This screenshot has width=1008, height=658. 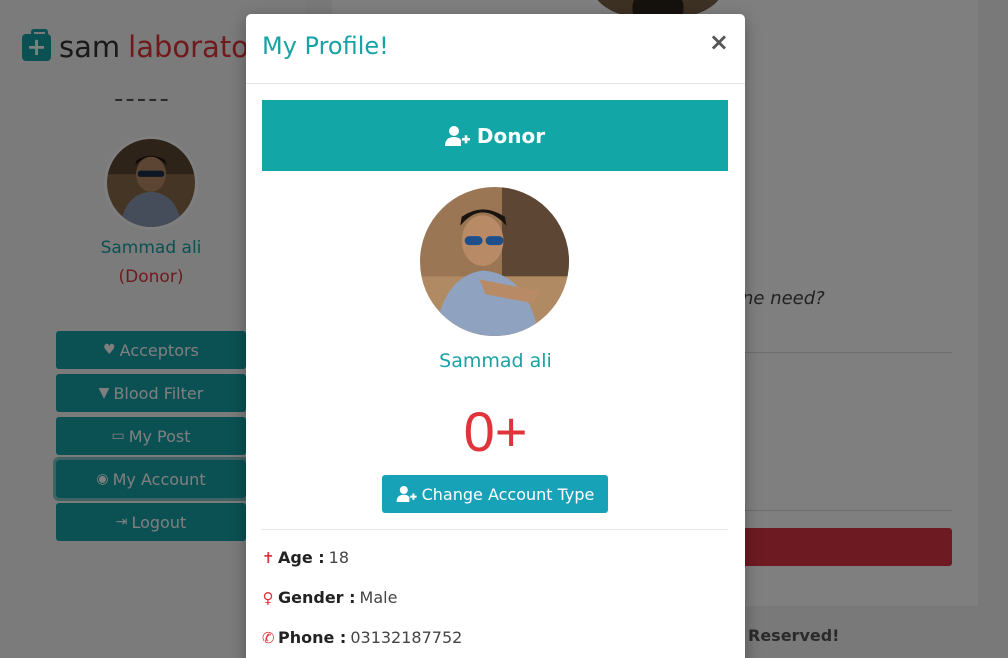 I want to click on info-gender: ♀ Gender : Male, so click(x=330, y=597).